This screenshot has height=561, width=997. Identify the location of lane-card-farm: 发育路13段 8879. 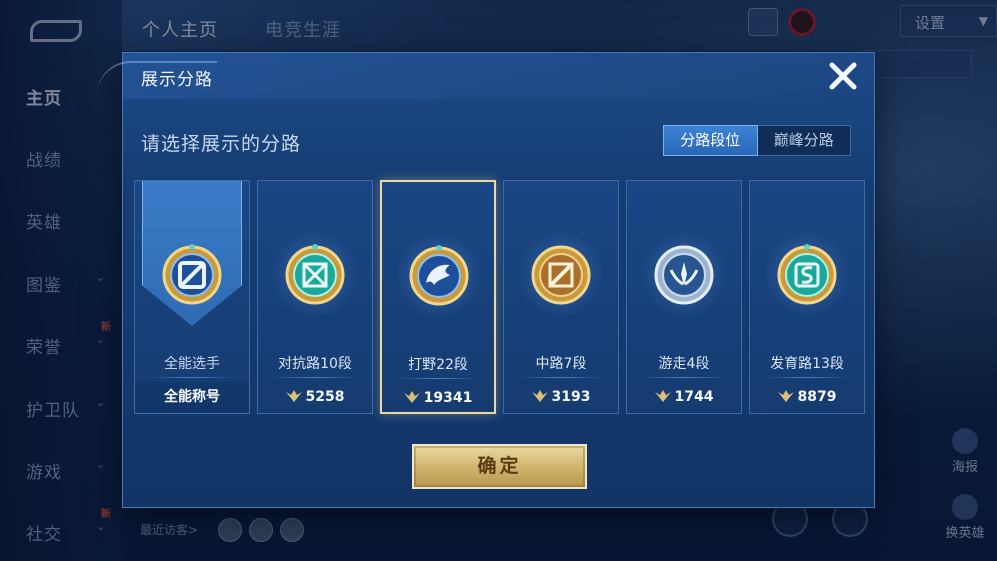
(807, 297).